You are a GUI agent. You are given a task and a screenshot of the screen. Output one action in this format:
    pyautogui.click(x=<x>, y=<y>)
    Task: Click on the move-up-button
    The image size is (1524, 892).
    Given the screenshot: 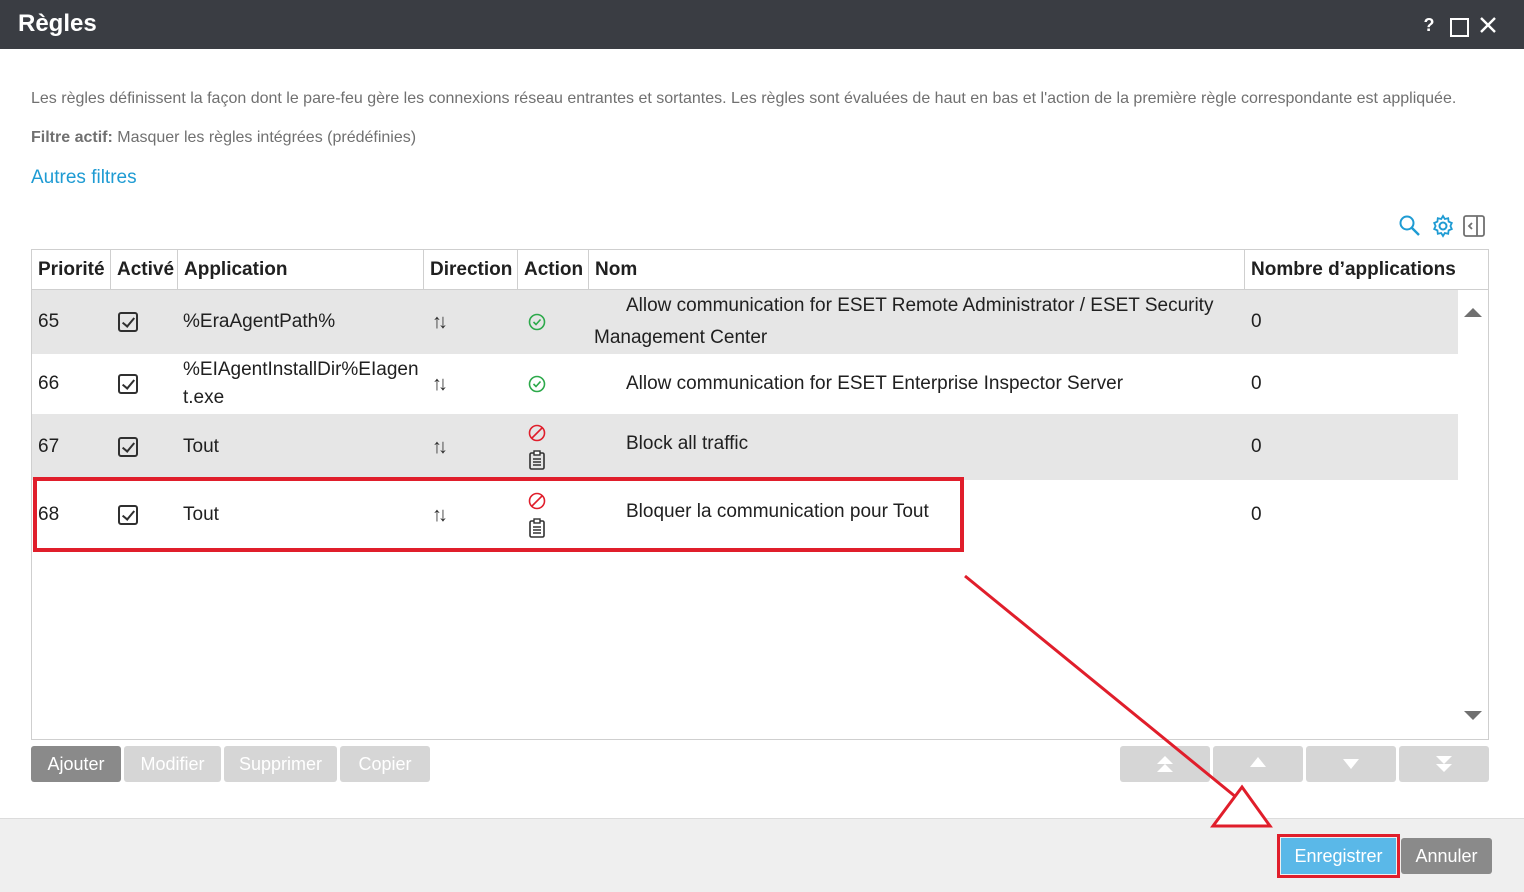 What is the action you would take?
    pyautogui.click(x=1258, y=764)
    